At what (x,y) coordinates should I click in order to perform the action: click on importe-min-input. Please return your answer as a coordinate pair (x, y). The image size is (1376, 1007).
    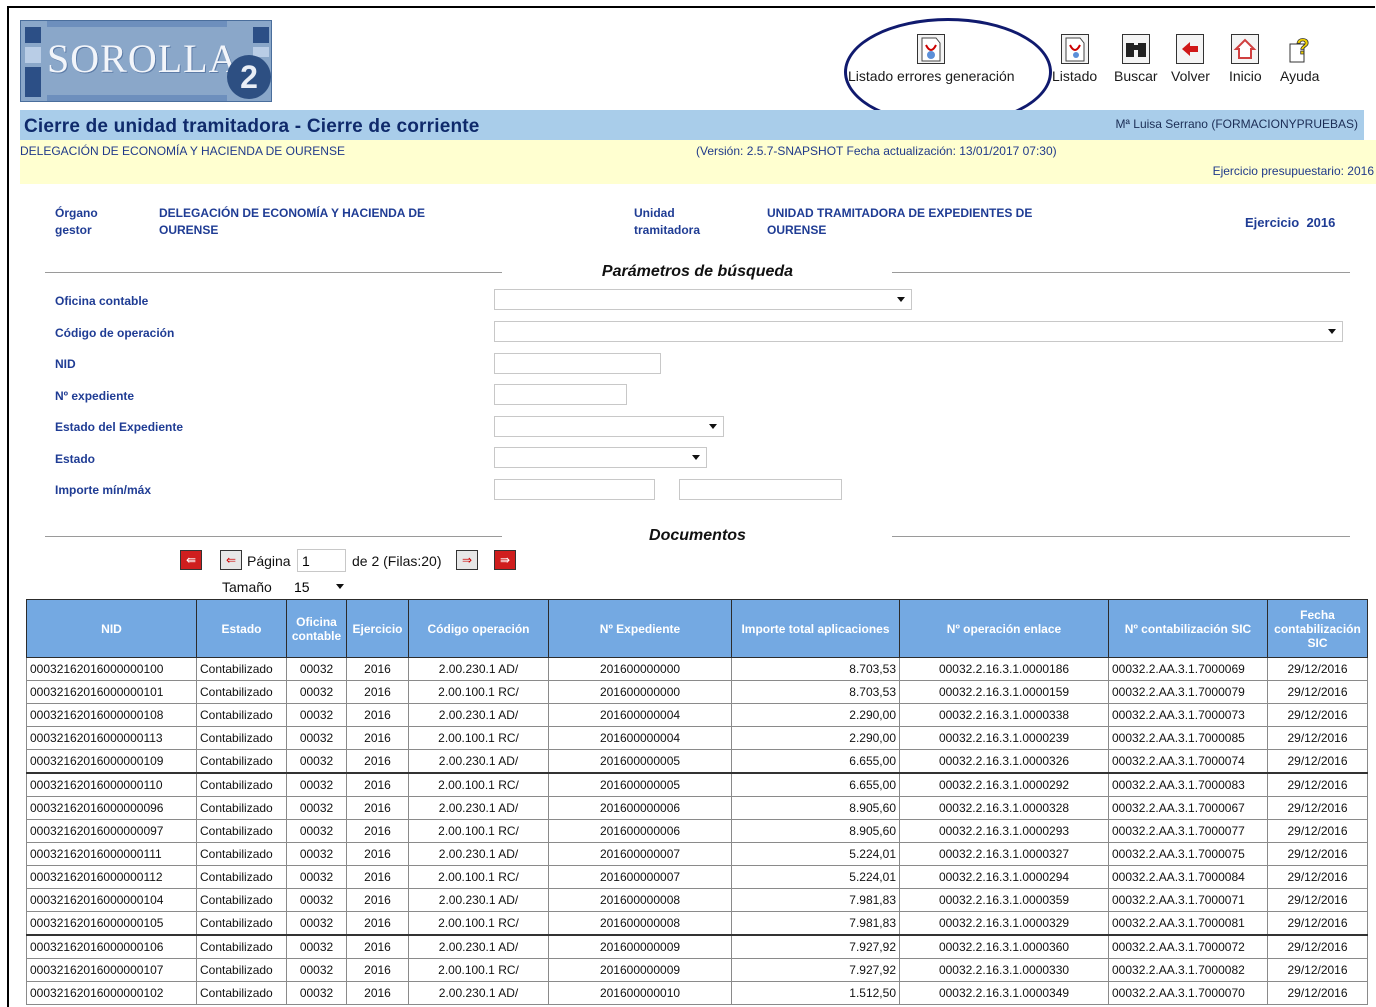
    Looking at the image, I should click on (574, 489).